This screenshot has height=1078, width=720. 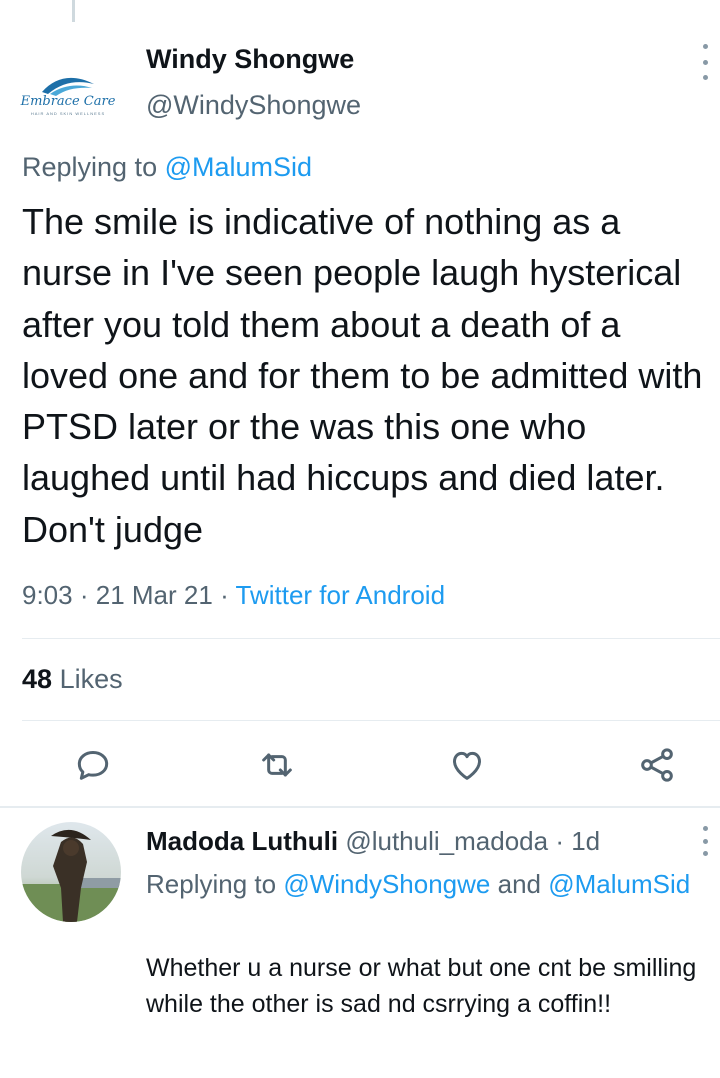 I want to click on author-avatar: Embrace Care HAIR AND SKIN WELLNESS, so click(x=68, y=94).